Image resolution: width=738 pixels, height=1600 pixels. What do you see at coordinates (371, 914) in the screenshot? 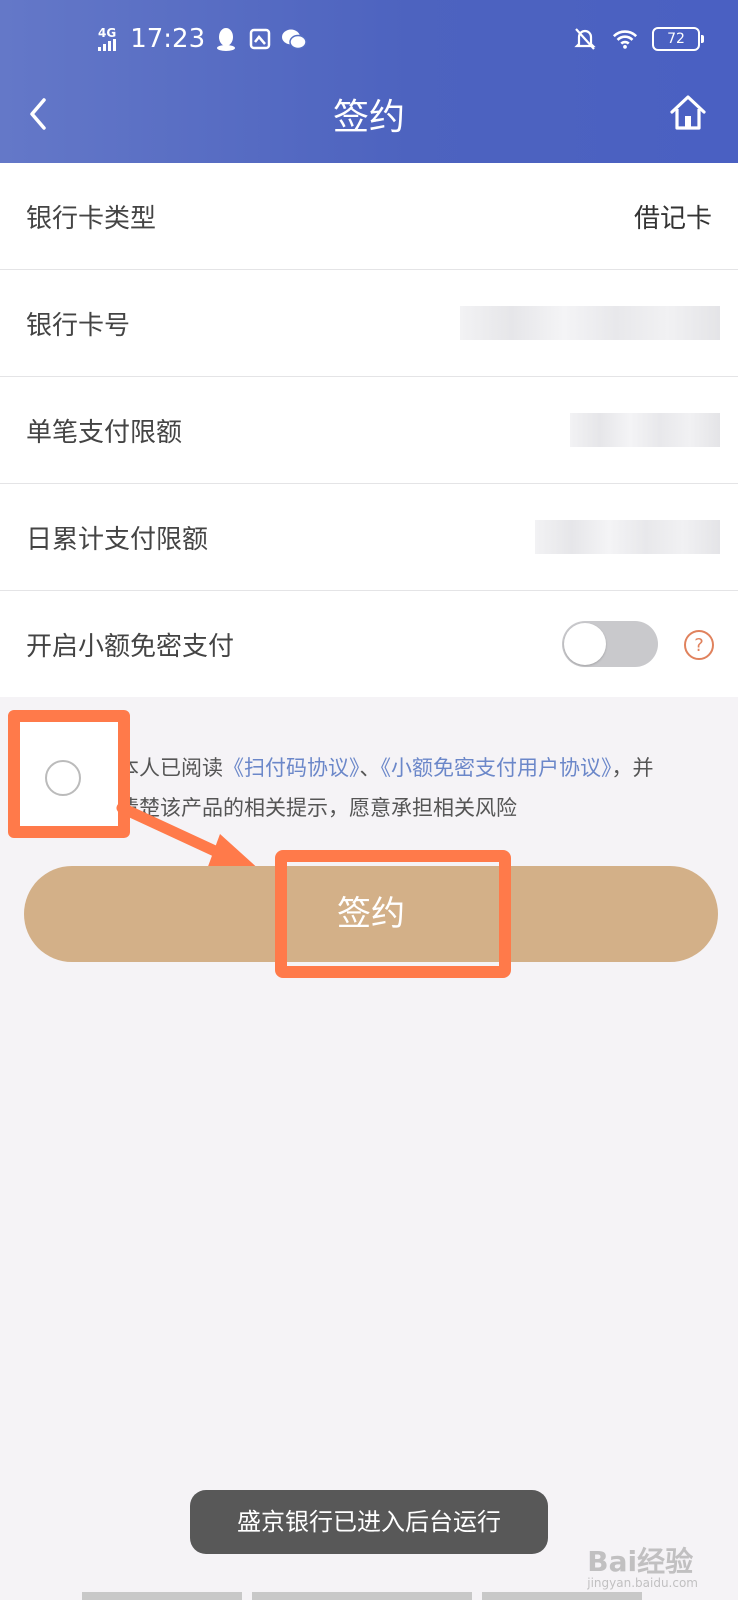
I see `sign-button: 签约` at bounding box center [371, 914].